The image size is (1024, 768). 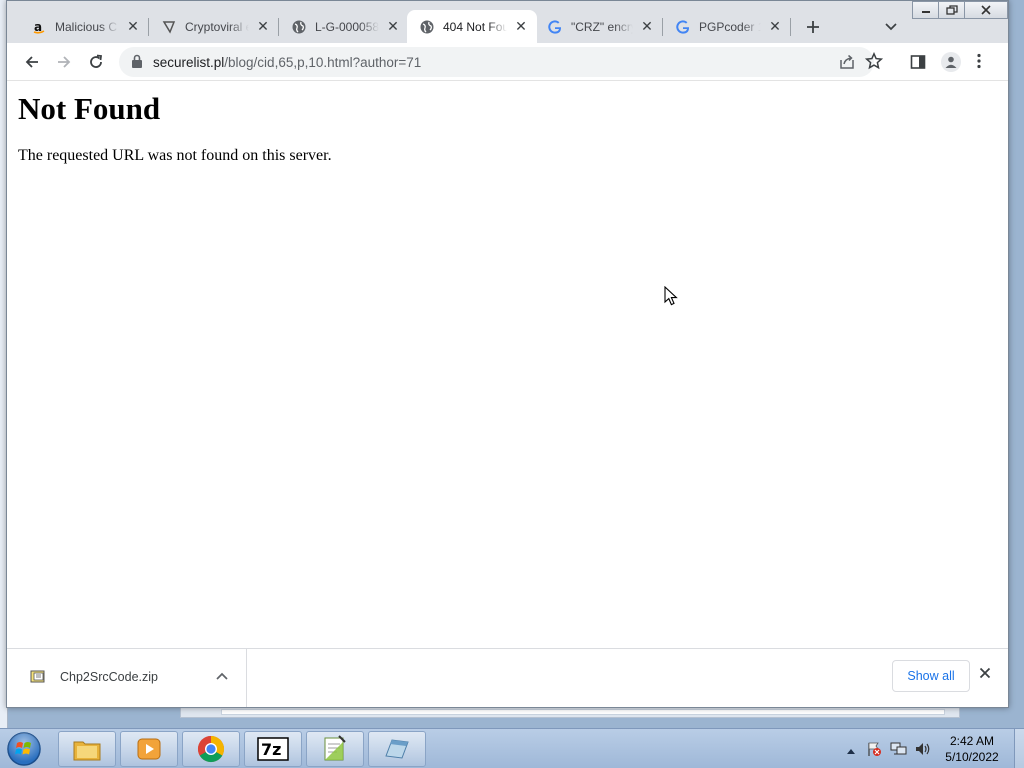 I want to click on window-controls, so click(x=960, y=10).